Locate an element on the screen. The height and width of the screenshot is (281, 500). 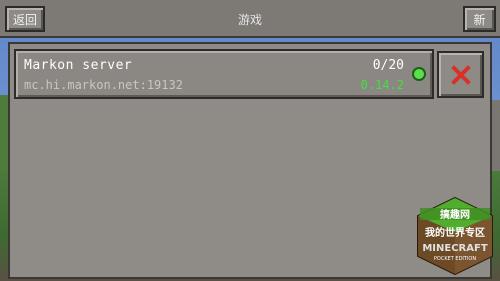
watermark-line4: POCKET EDITION is located at coordinates (455, 259).